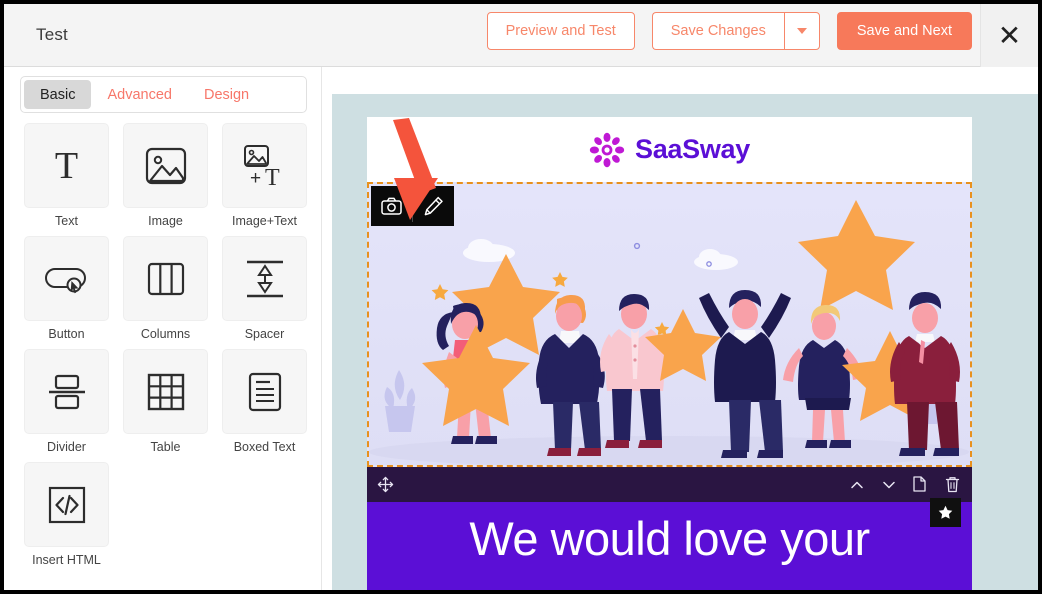 The height and width of the screenshot is (594, 1042). I want to click on block-item-columns: Columns, so click(165, 288).